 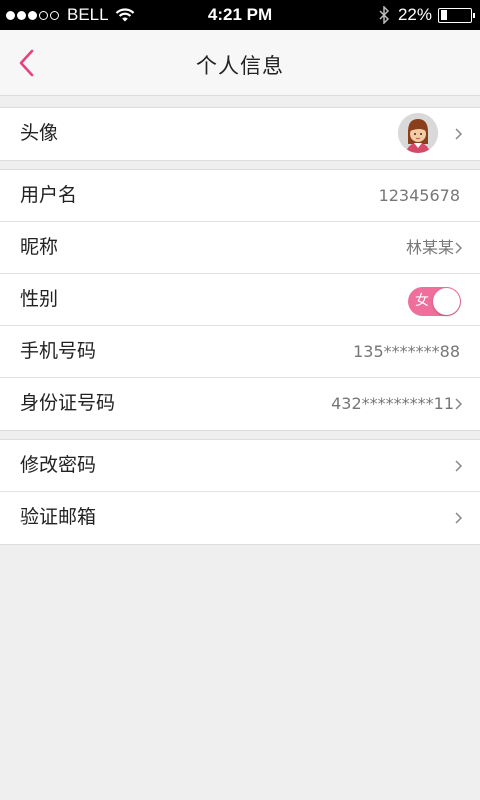 What do you see at coordinates (419, 195) in the screenshot?
I see `username-value: 12345678` at bounding box center [419, 195].